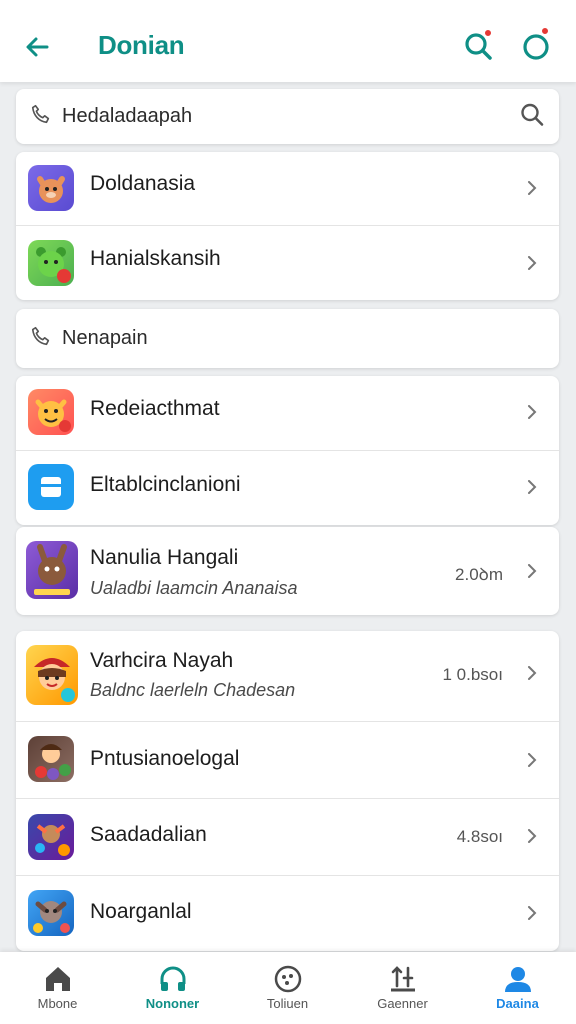  I want to click on section-label: Nenapain, so click(105, 338).